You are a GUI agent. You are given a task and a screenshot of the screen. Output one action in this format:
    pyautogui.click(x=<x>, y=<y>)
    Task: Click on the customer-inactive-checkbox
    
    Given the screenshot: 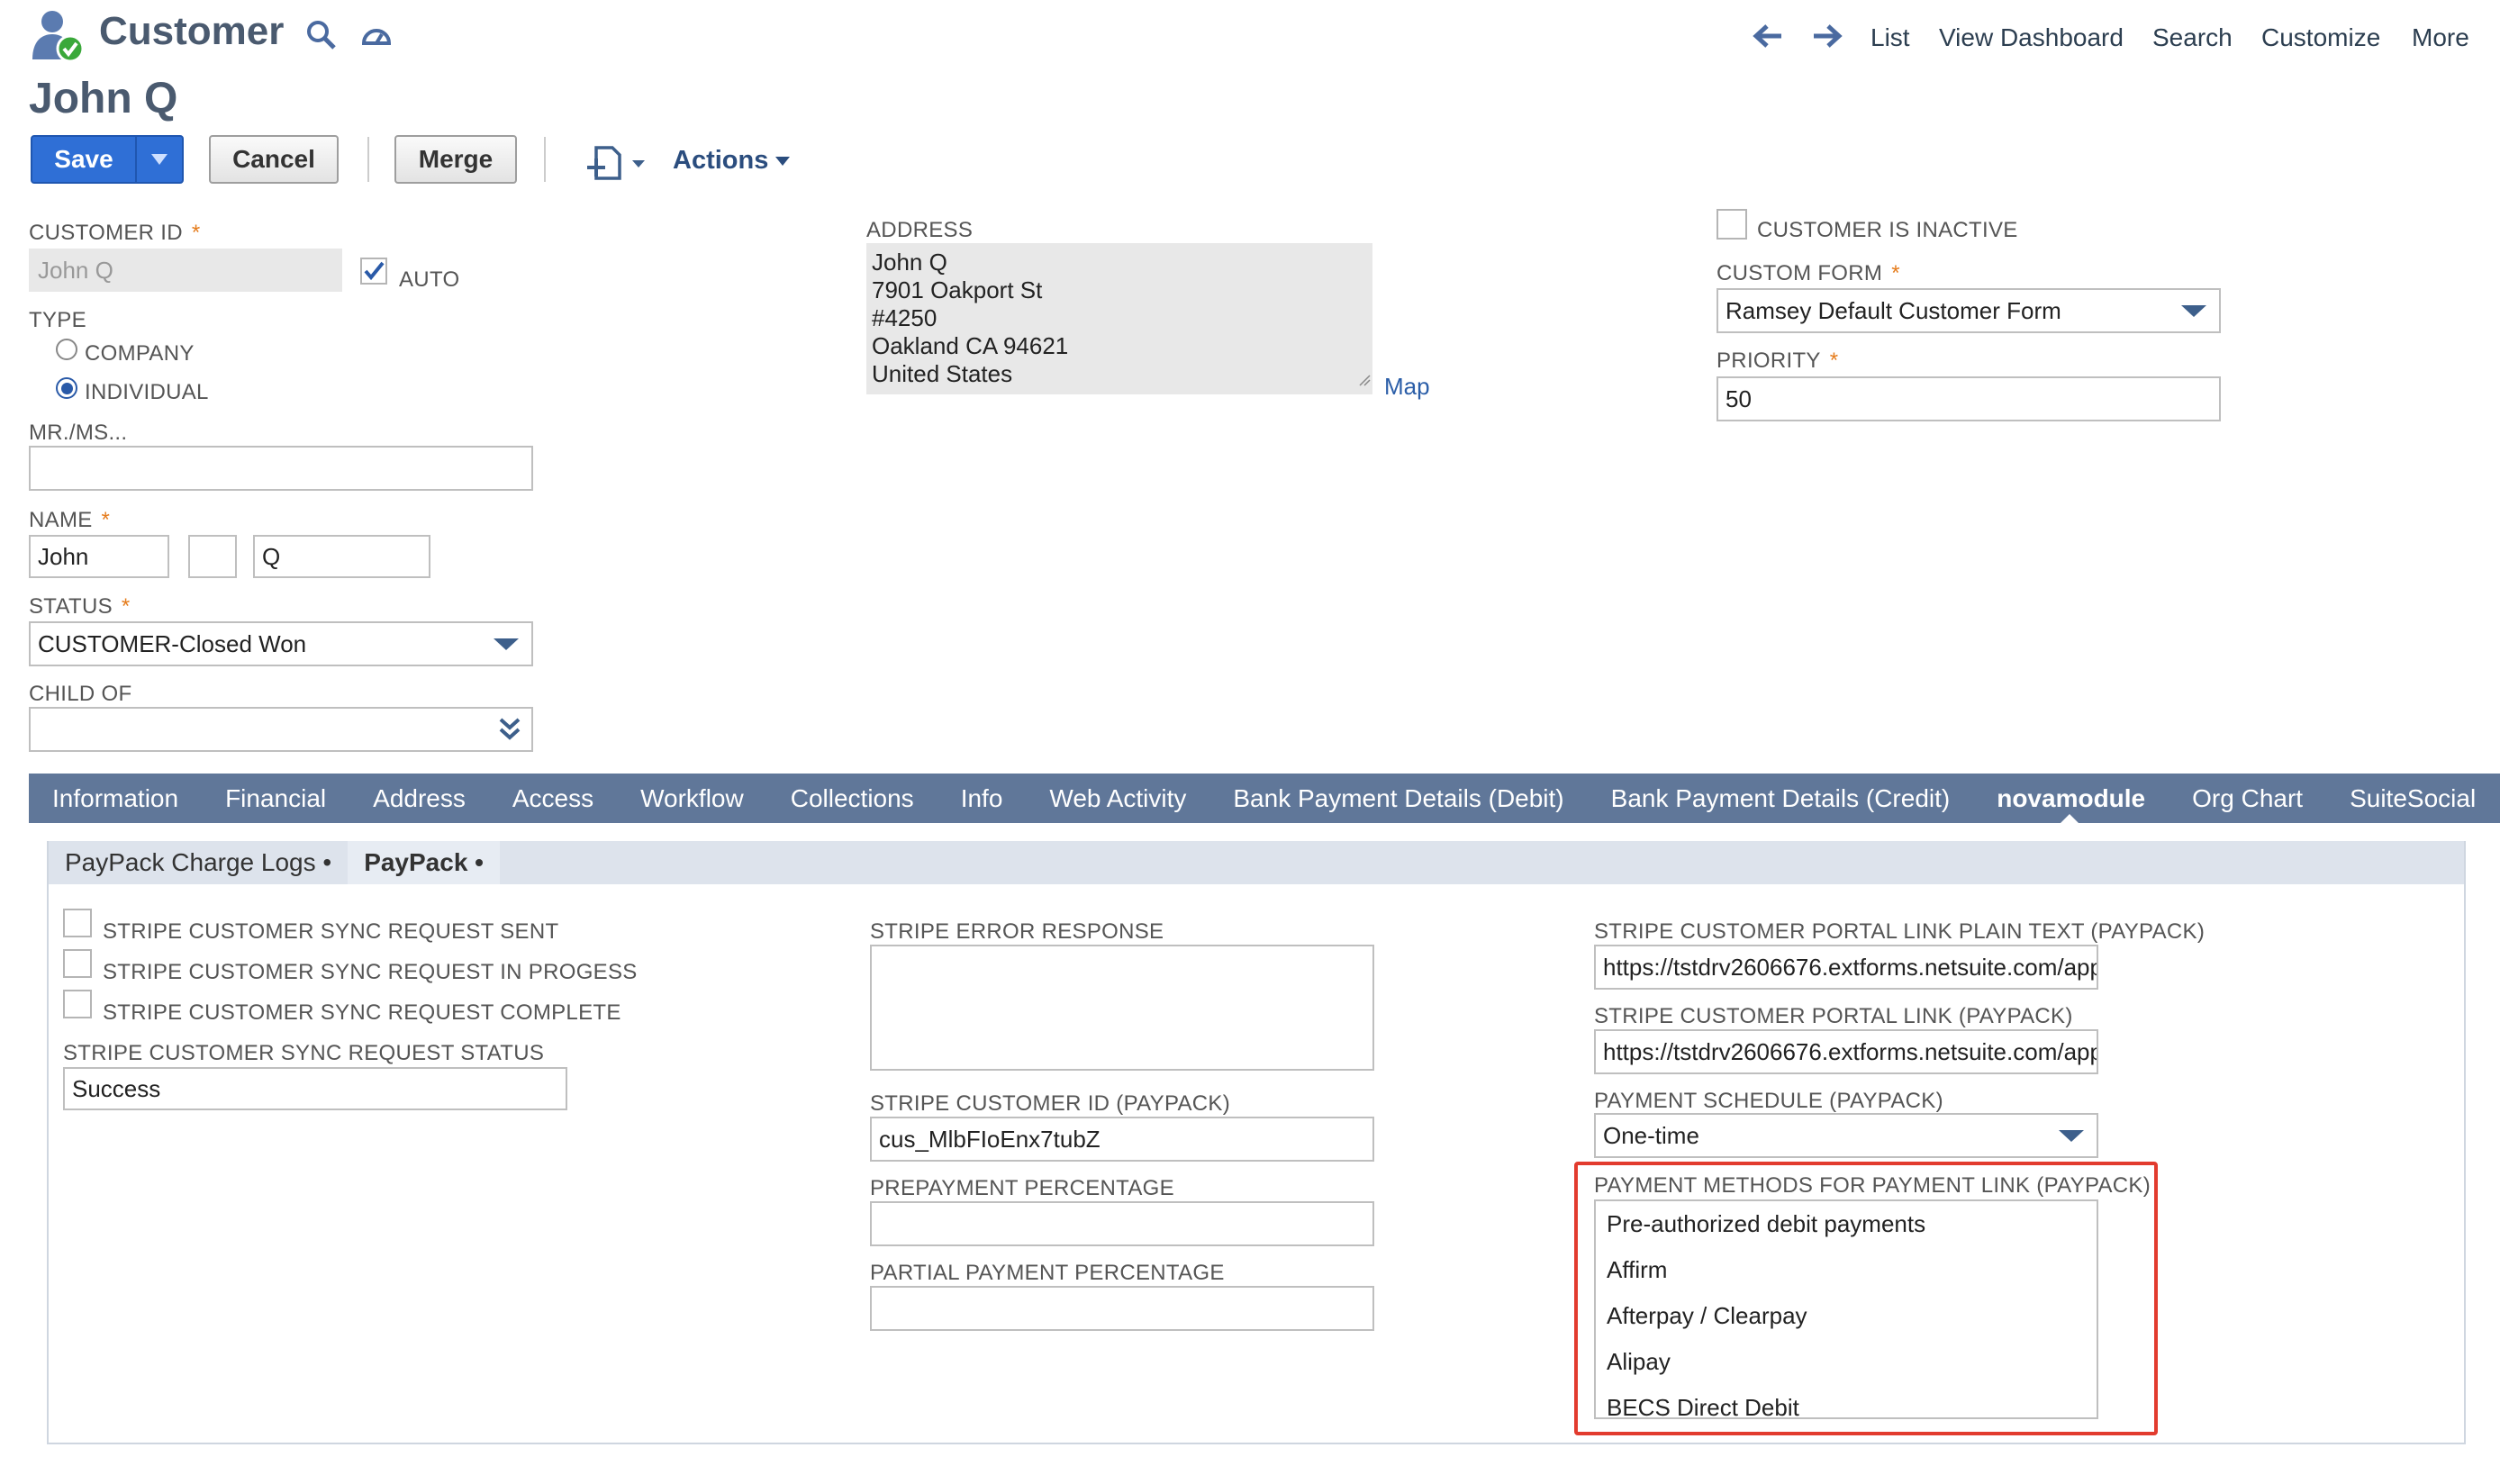 What is the action you would take?
    pyautogui.click(x=1731, y=225)
    